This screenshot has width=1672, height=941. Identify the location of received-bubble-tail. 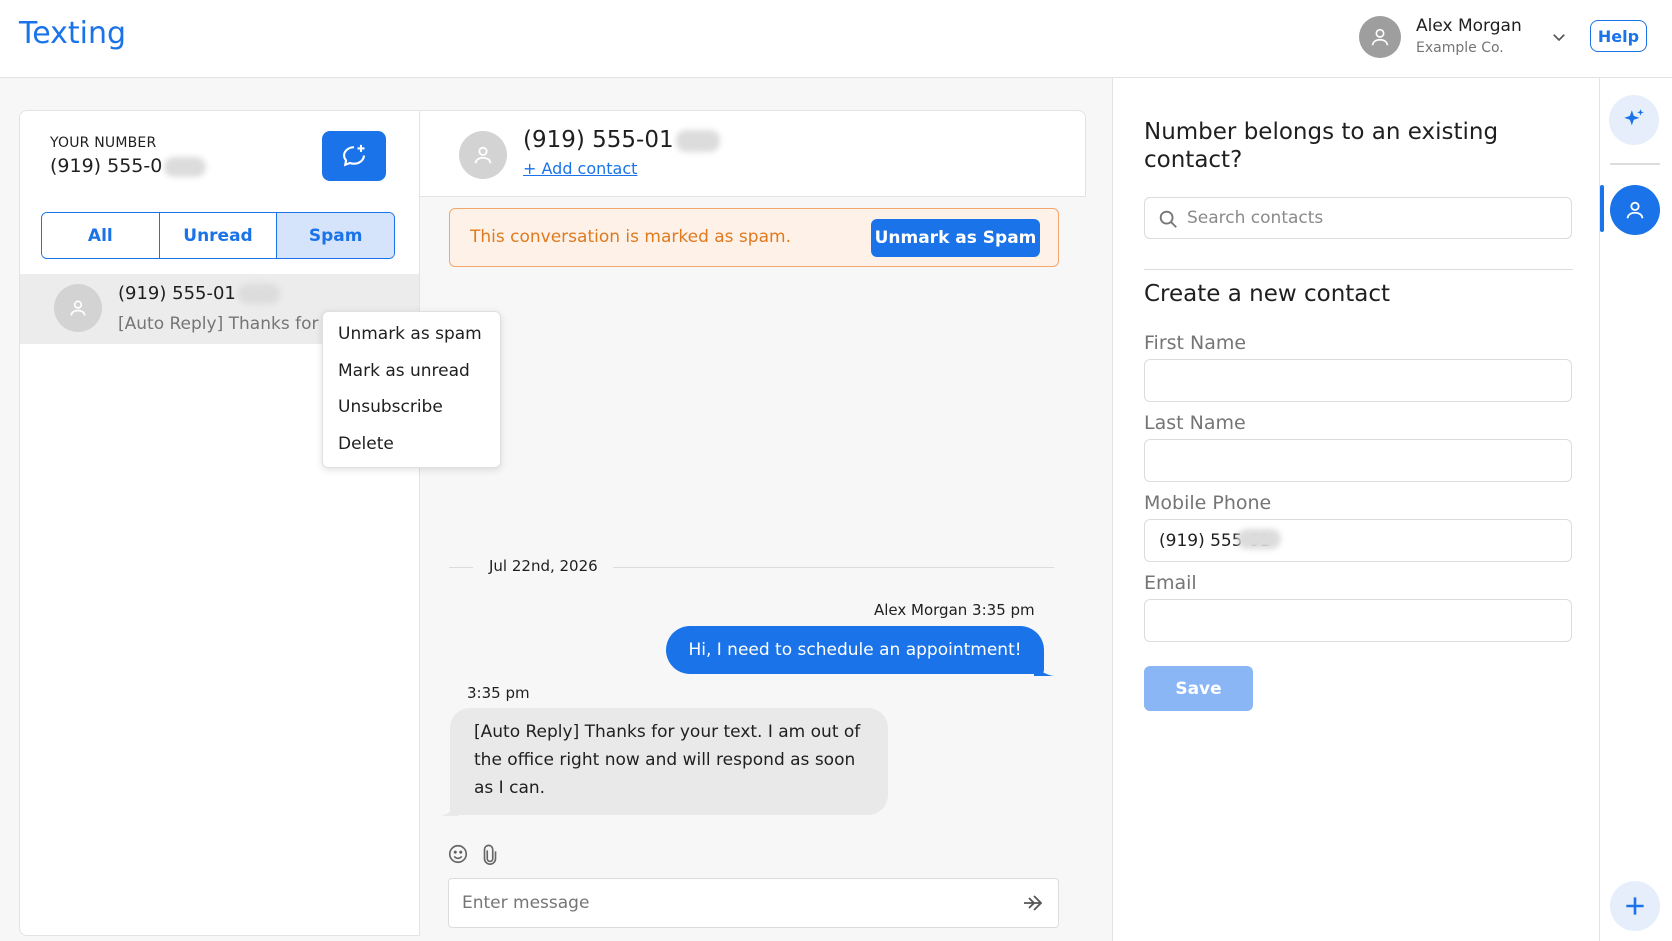
(449, 807).